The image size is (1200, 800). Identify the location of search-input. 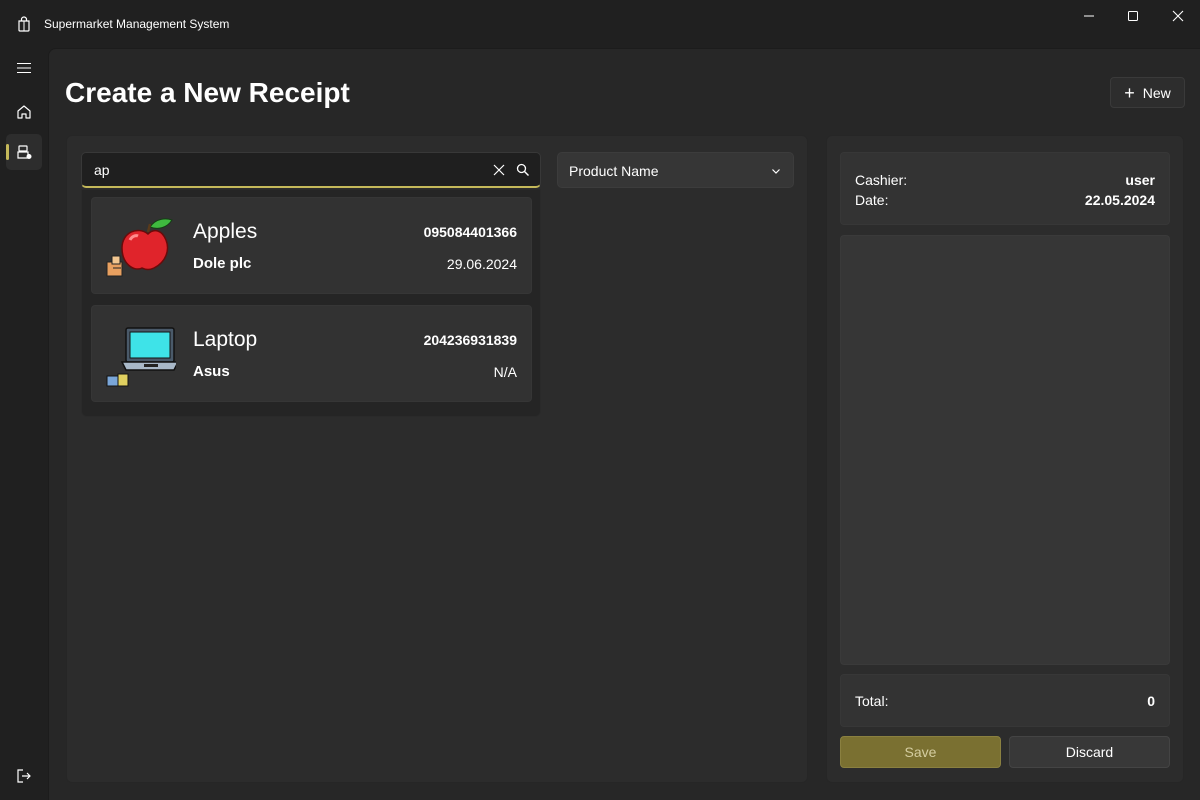
(282, 169).